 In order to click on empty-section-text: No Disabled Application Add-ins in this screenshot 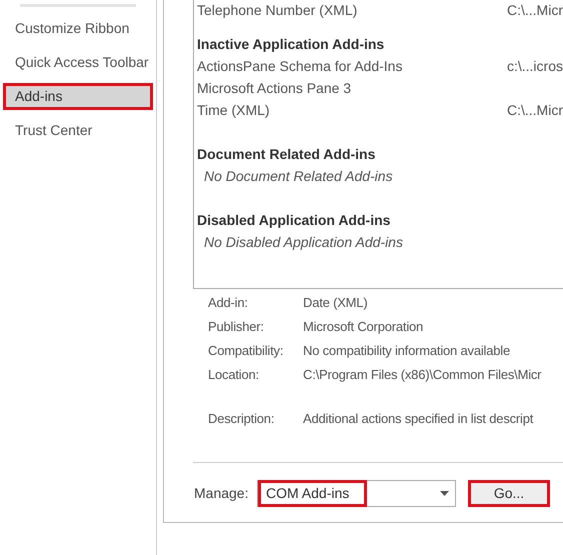, I will do `click(303, 242)`.